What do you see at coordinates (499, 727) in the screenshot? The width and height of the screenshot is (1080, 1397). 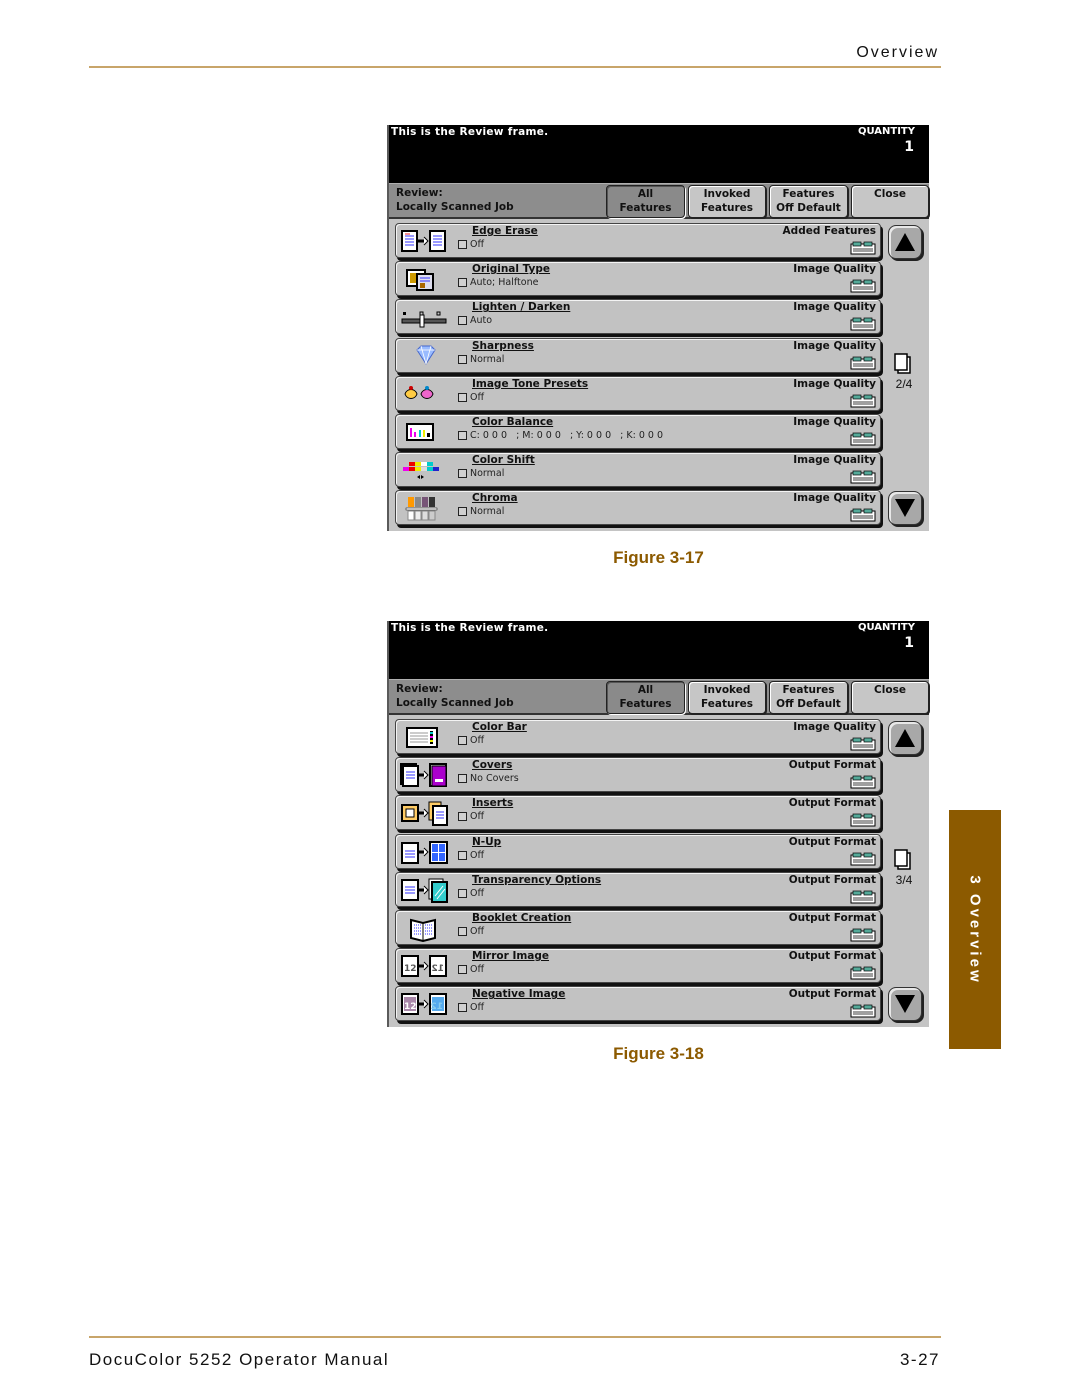 I see `feature-name: Color Bar` at bounding box center [499, 727].